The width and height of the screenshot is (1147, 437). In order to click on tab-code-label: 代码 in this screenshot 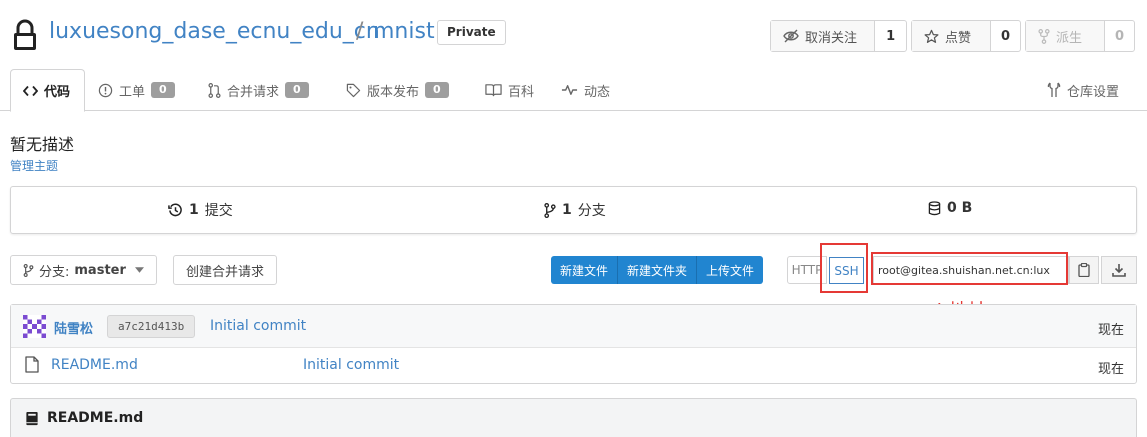, I will do `click(57, 92)`.